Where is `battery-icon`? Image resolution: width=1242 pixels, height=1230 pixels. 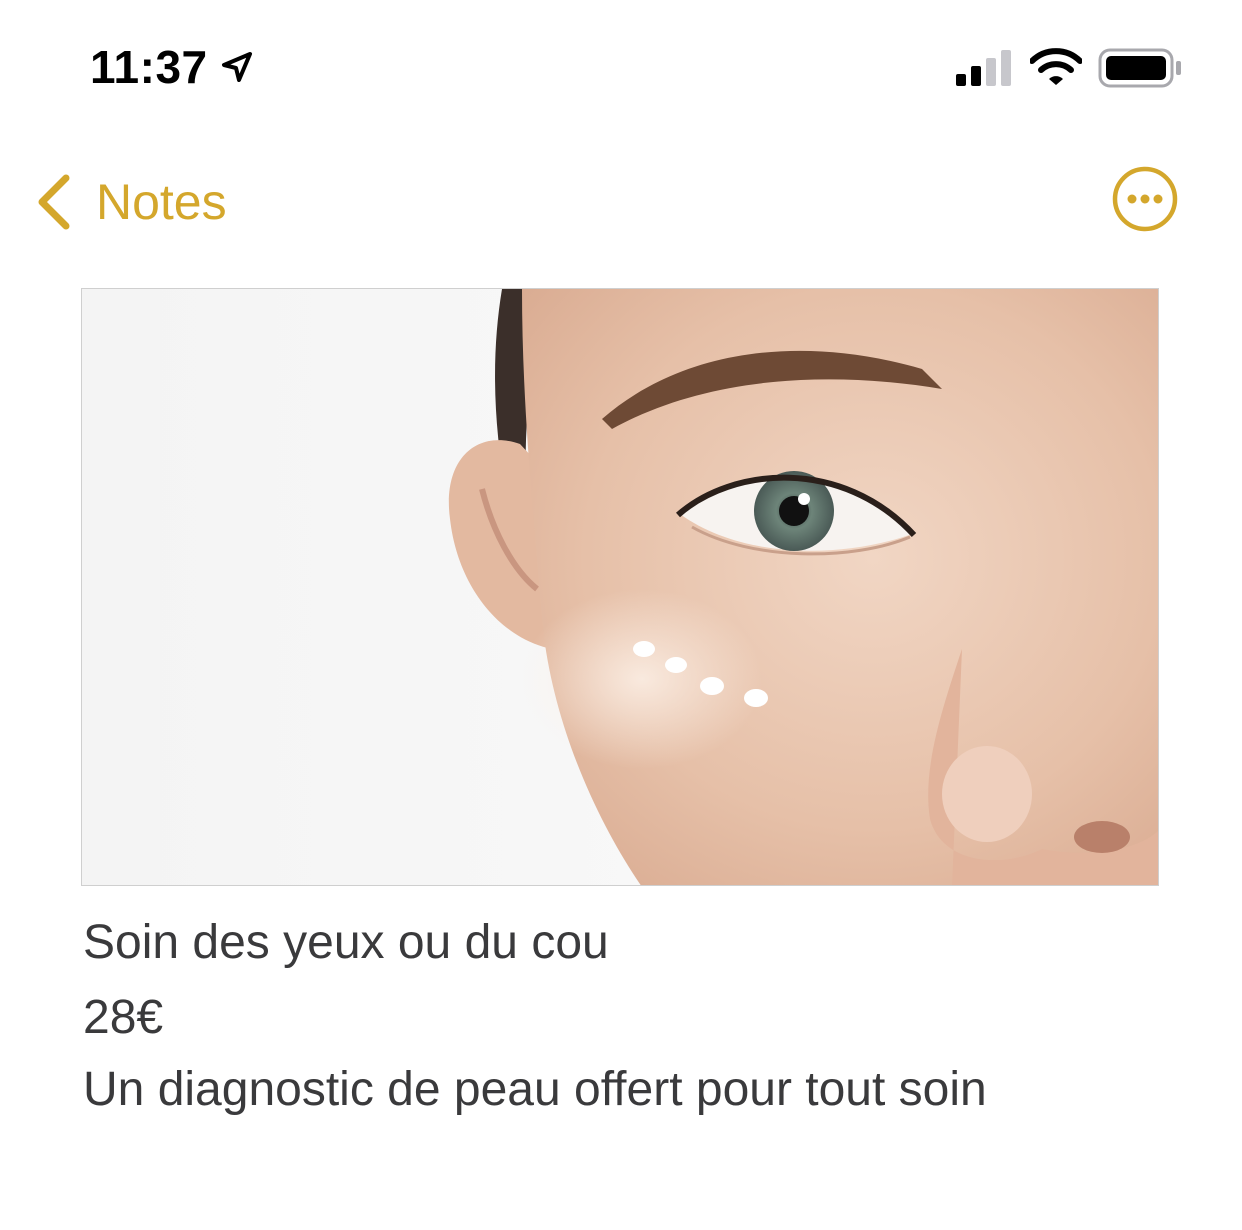 battery-icon is located at coordinates (1139, 68).